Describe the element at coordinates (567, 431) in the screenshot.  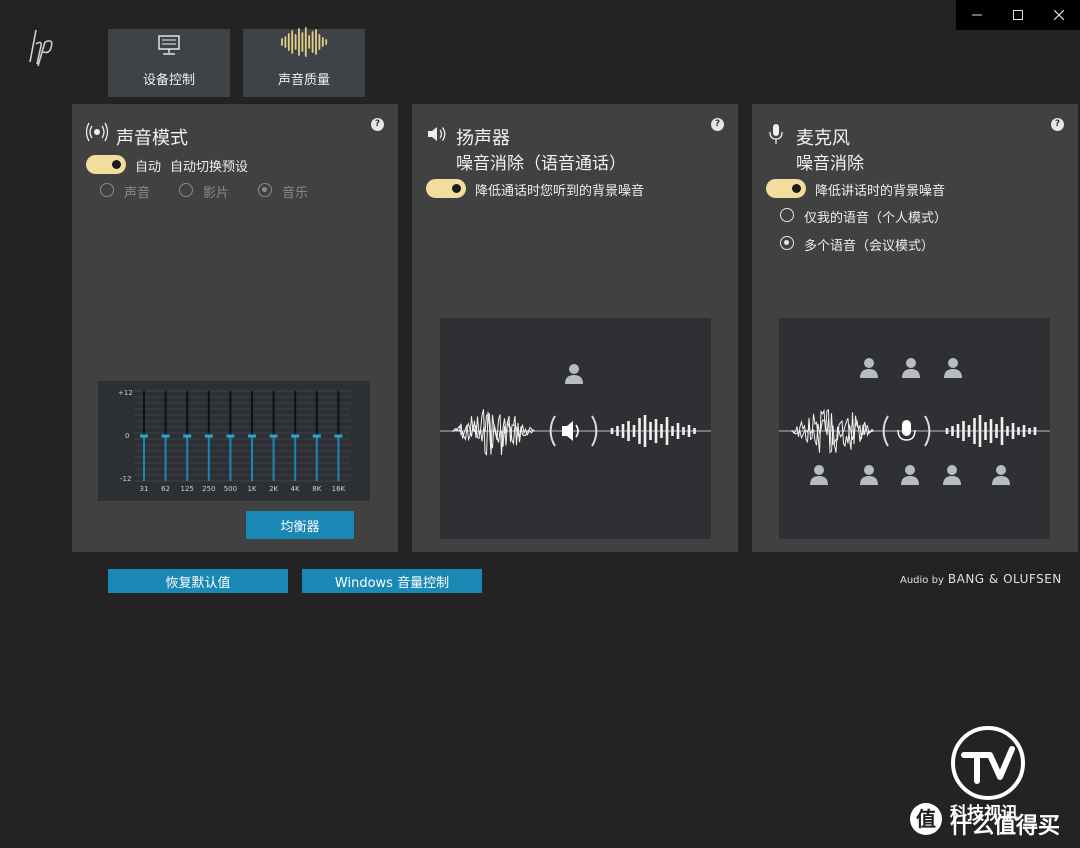
I see `speaker-glyph` at that location.